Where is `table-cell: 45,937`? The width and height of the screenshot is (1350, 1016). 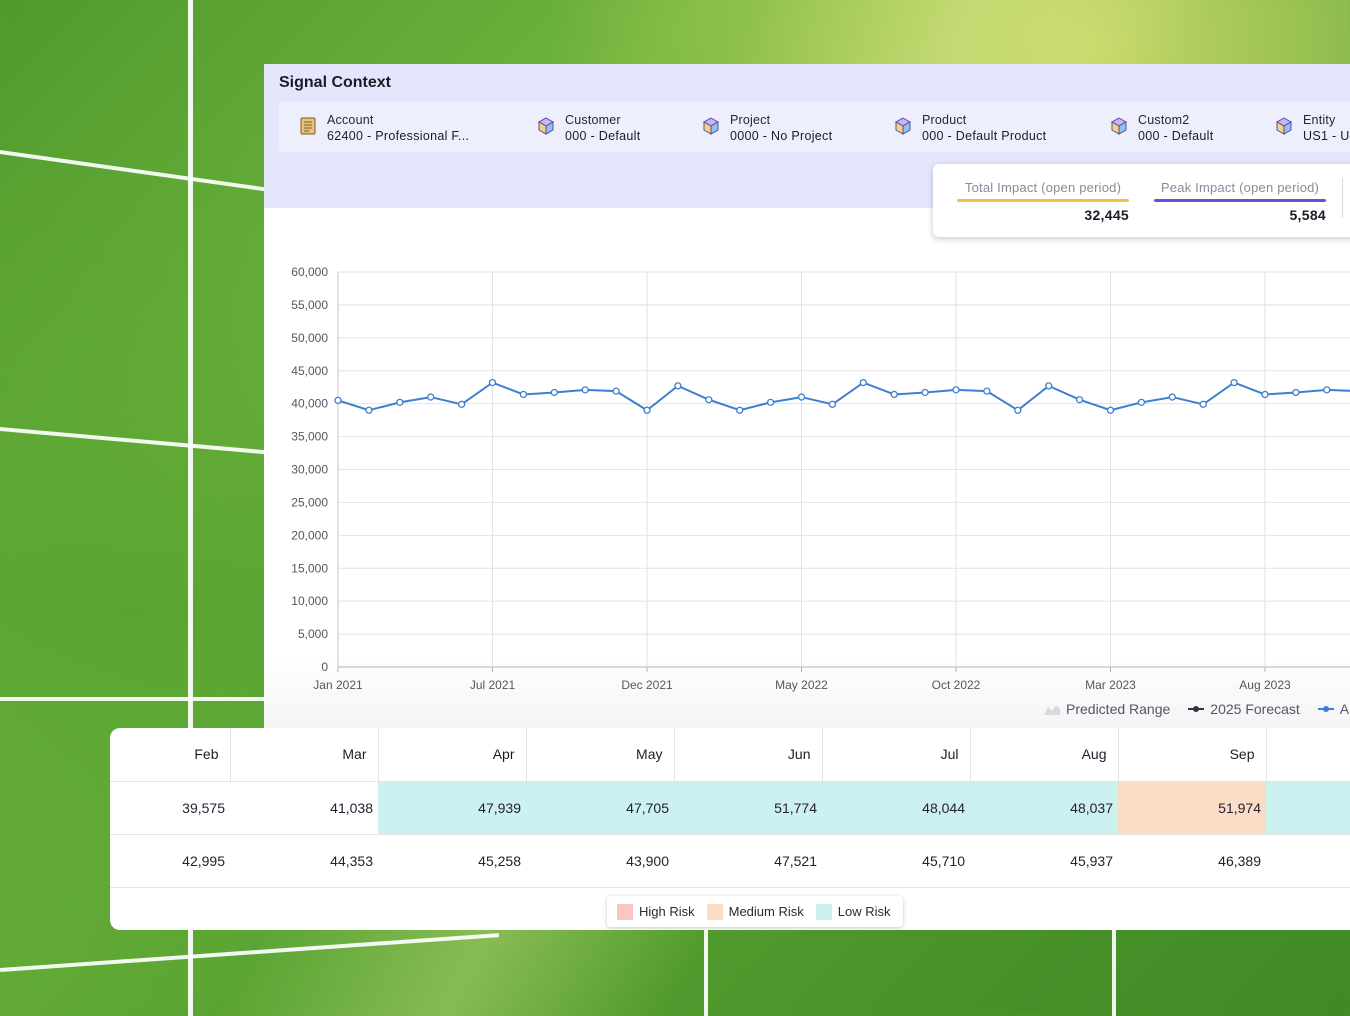 table-cell: 45,937 is located at coordinates (1044, 861).